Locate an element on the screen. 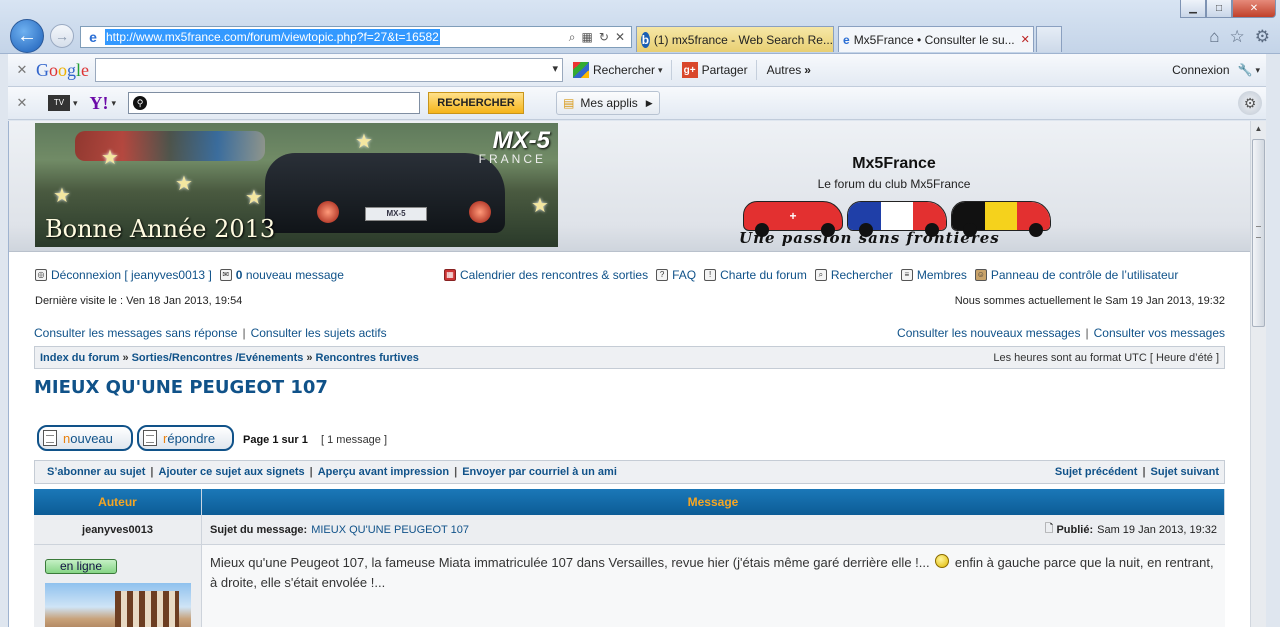  members-label: Membres is located at coordinates (941, 275).